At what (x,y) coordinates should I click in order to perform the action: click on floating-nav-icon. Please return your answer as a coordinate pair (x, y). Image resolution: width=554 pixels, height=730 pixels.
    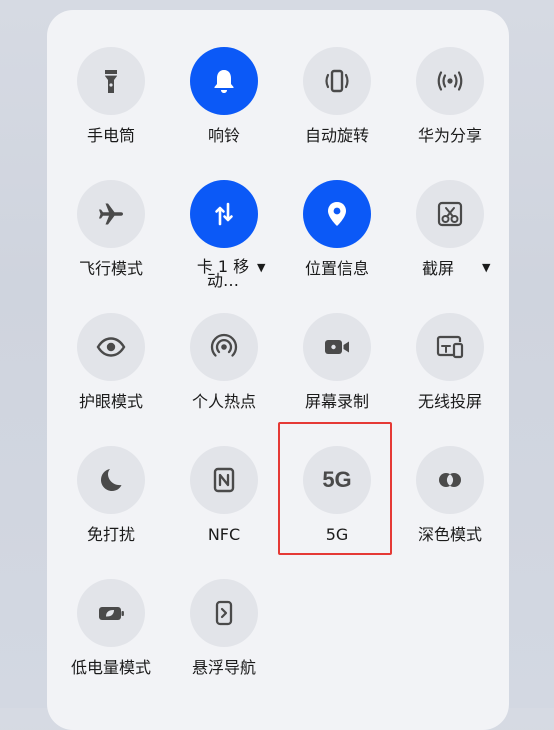
    Looking at the image, I should click on (224, 613).